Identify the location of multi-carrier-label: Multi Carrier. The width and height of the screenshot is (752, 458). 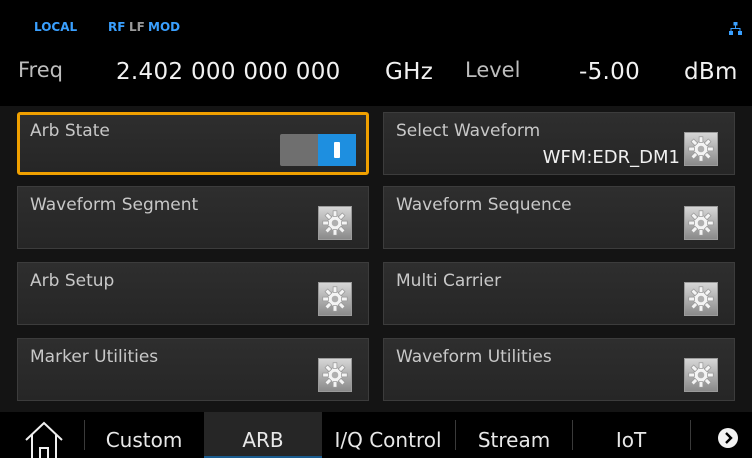
(449, 281).